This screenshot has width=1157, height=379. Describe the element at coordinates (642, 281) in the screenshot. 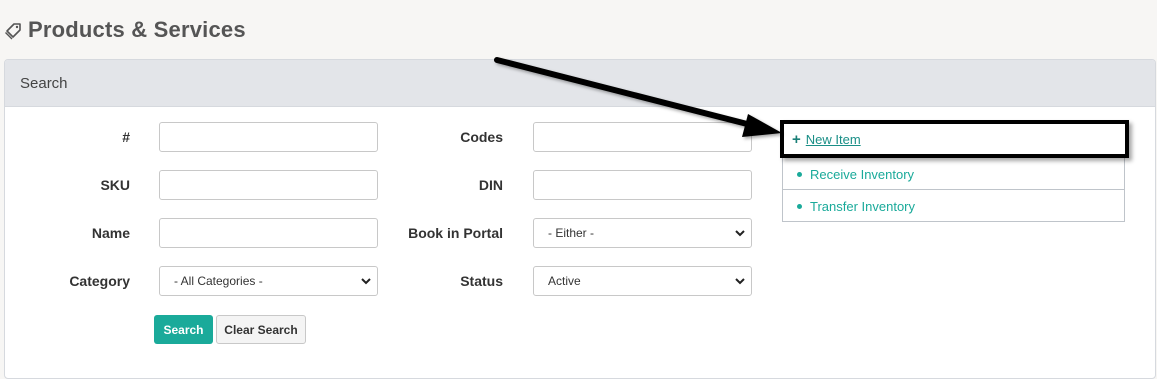

I see `status-select: Active` at that location.